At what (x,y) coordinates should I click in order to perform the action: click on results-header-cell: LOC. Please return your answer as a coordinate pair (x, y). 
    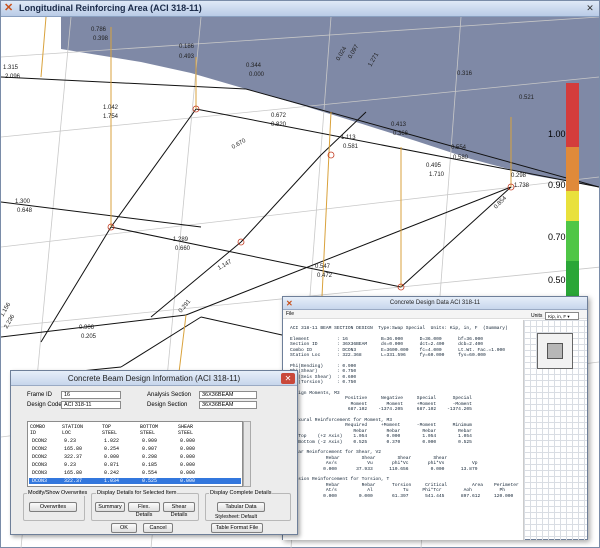
    Looking at the image, I should click on (67, 433).